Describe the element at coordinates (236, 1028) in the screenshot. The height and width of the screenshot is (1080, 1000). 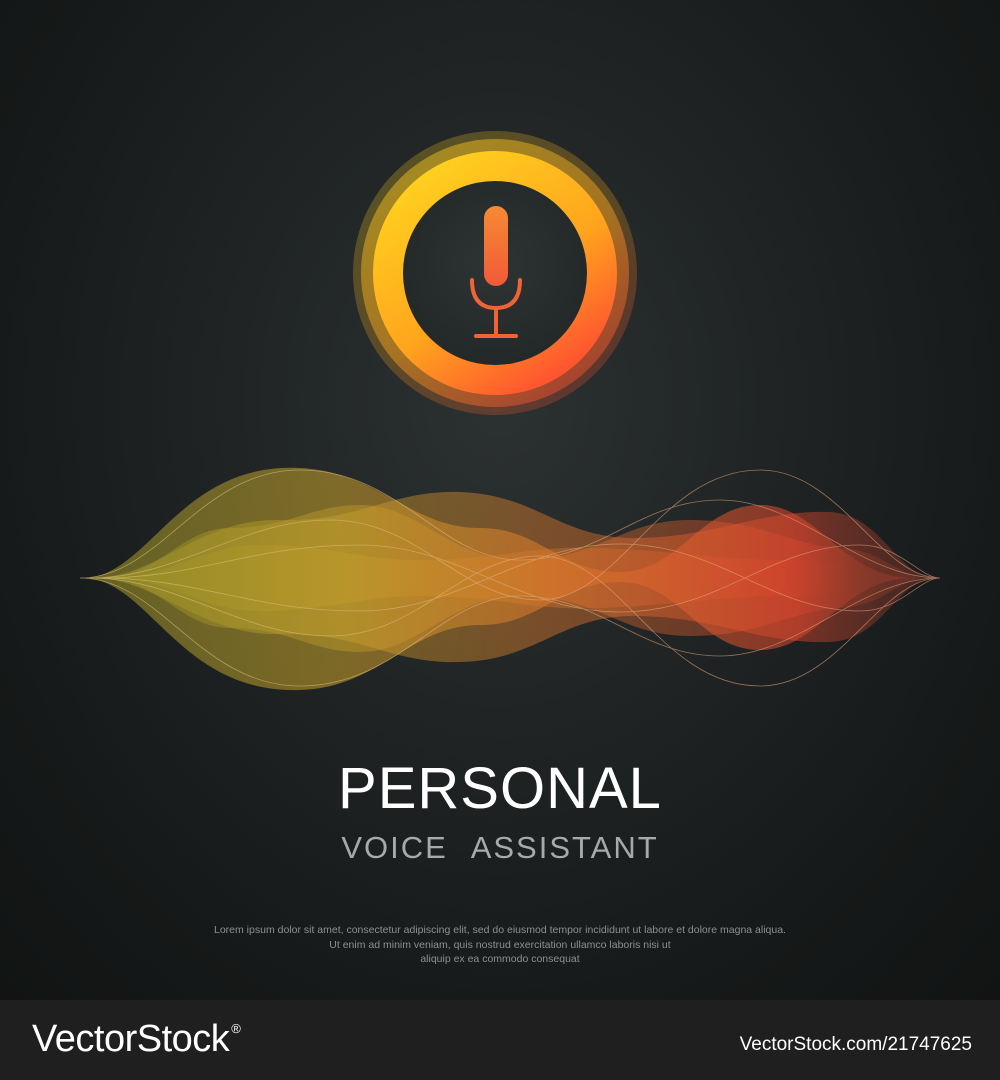
I see `trademark-symbol: ®` at that location.